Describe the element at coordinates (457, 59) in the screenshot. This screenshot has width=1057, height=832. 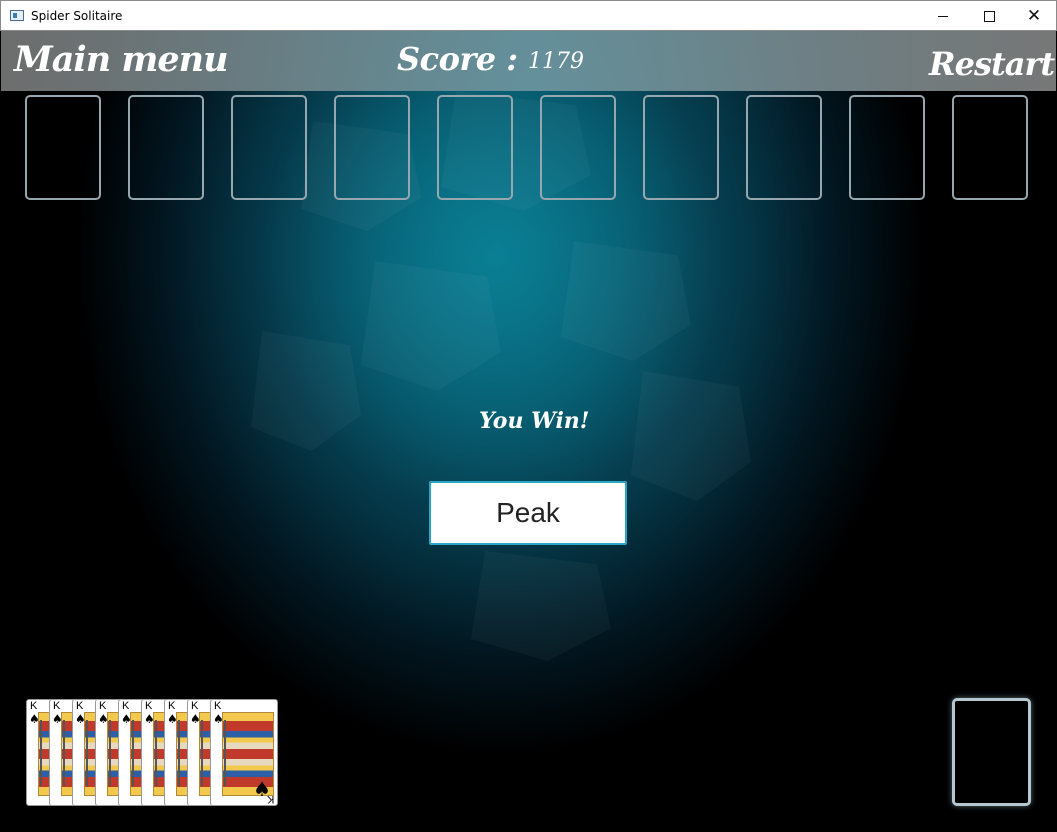
I see `score-label: Score :` at that location.